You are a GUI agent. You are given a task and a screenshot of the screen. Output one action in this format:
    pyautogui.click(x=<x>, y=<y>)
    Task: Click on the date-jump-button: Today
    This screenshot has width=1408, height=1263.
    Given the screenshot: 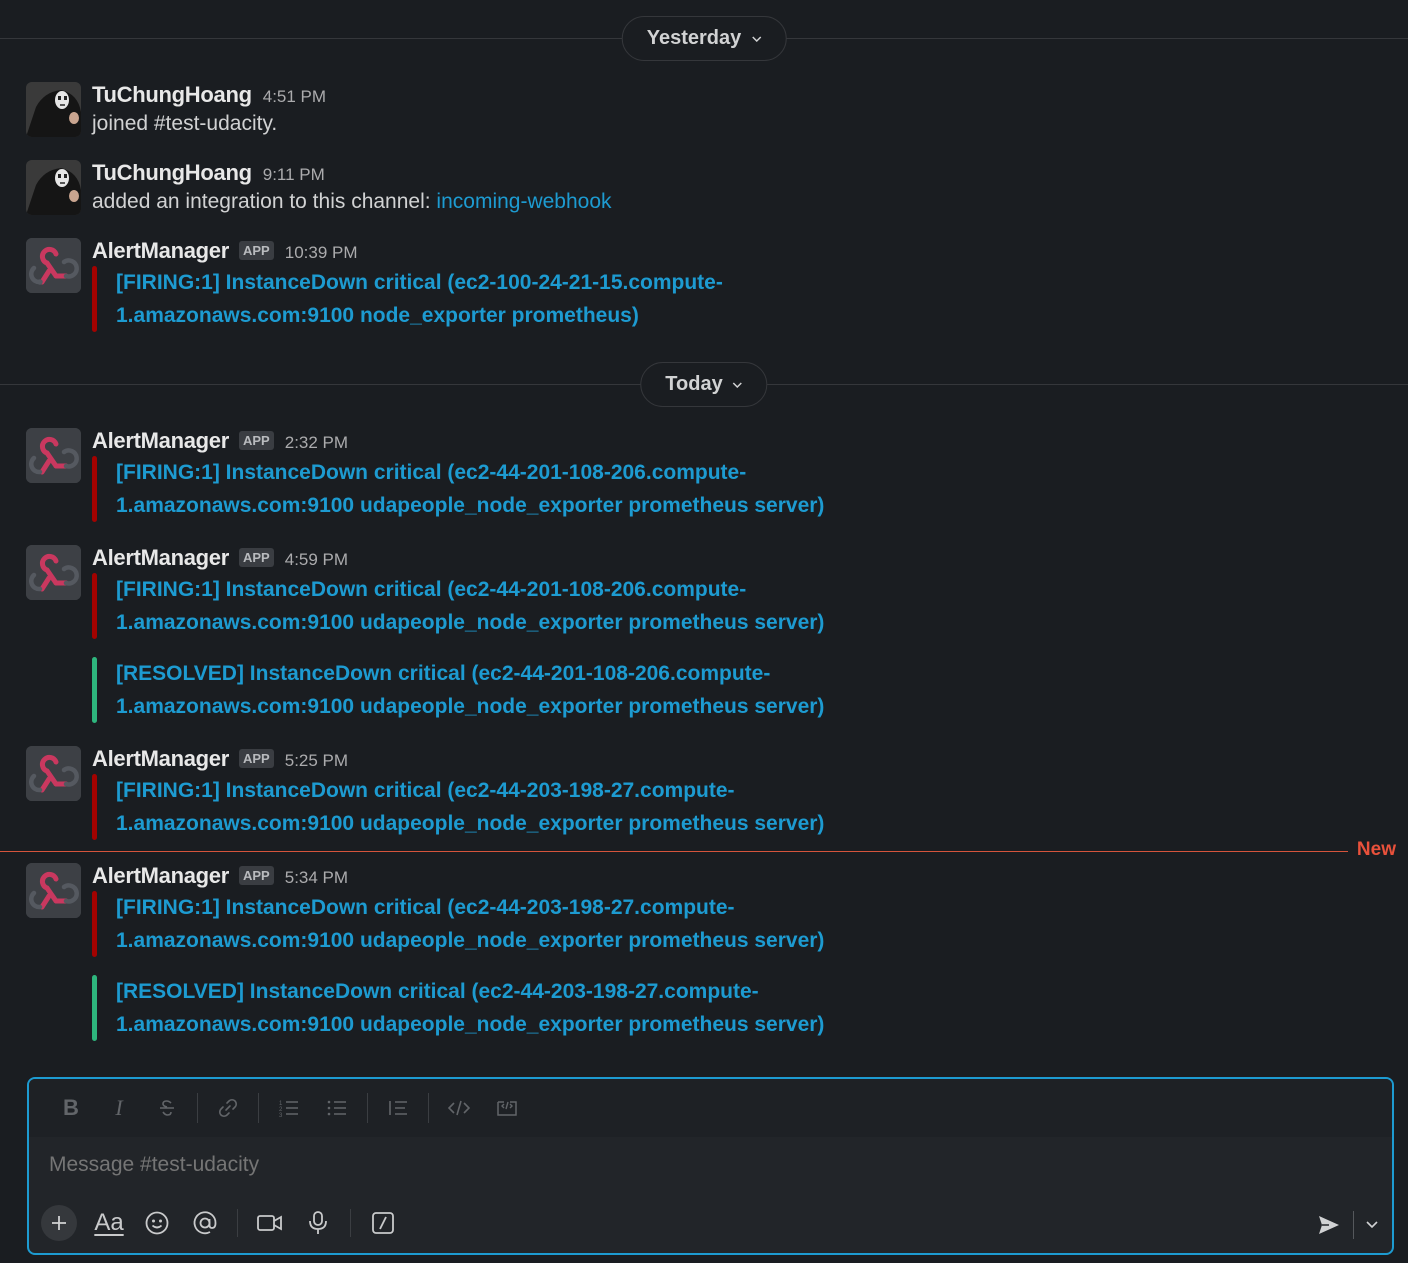 What is the action you would take?
    pyautogui.click(x=704, y=384)
    